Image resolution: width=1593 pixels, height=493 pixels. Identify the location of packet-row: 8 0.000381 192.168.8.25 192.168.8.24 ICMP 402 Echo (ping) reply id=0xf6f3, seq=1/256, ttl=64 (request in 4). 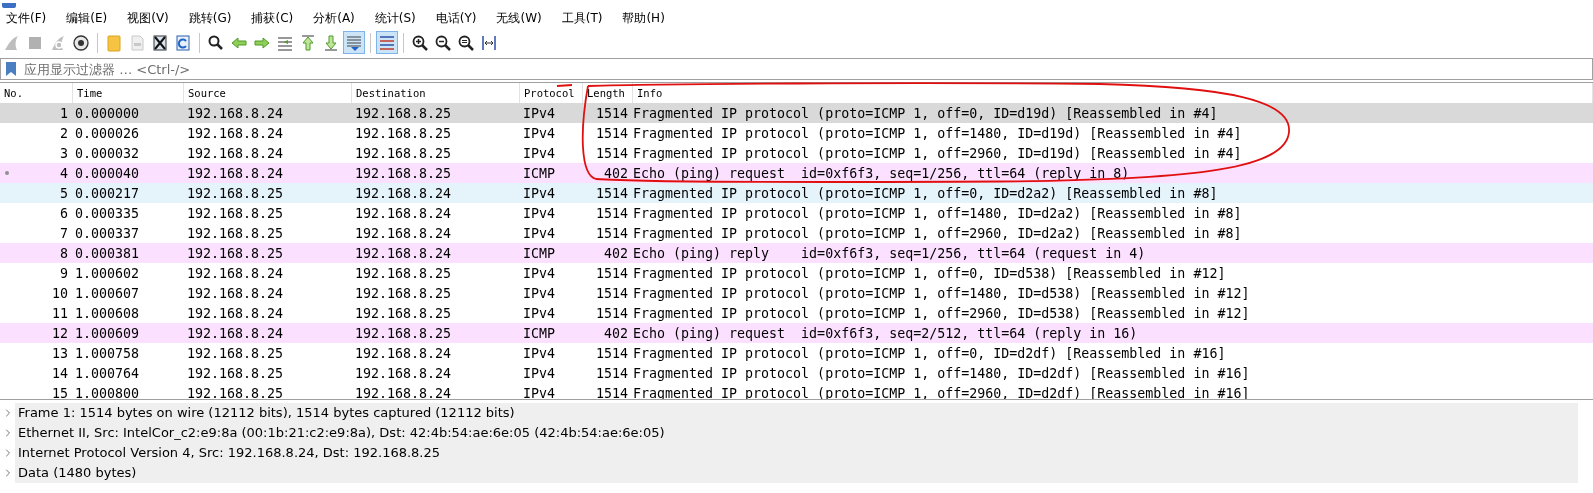
(796, 253).